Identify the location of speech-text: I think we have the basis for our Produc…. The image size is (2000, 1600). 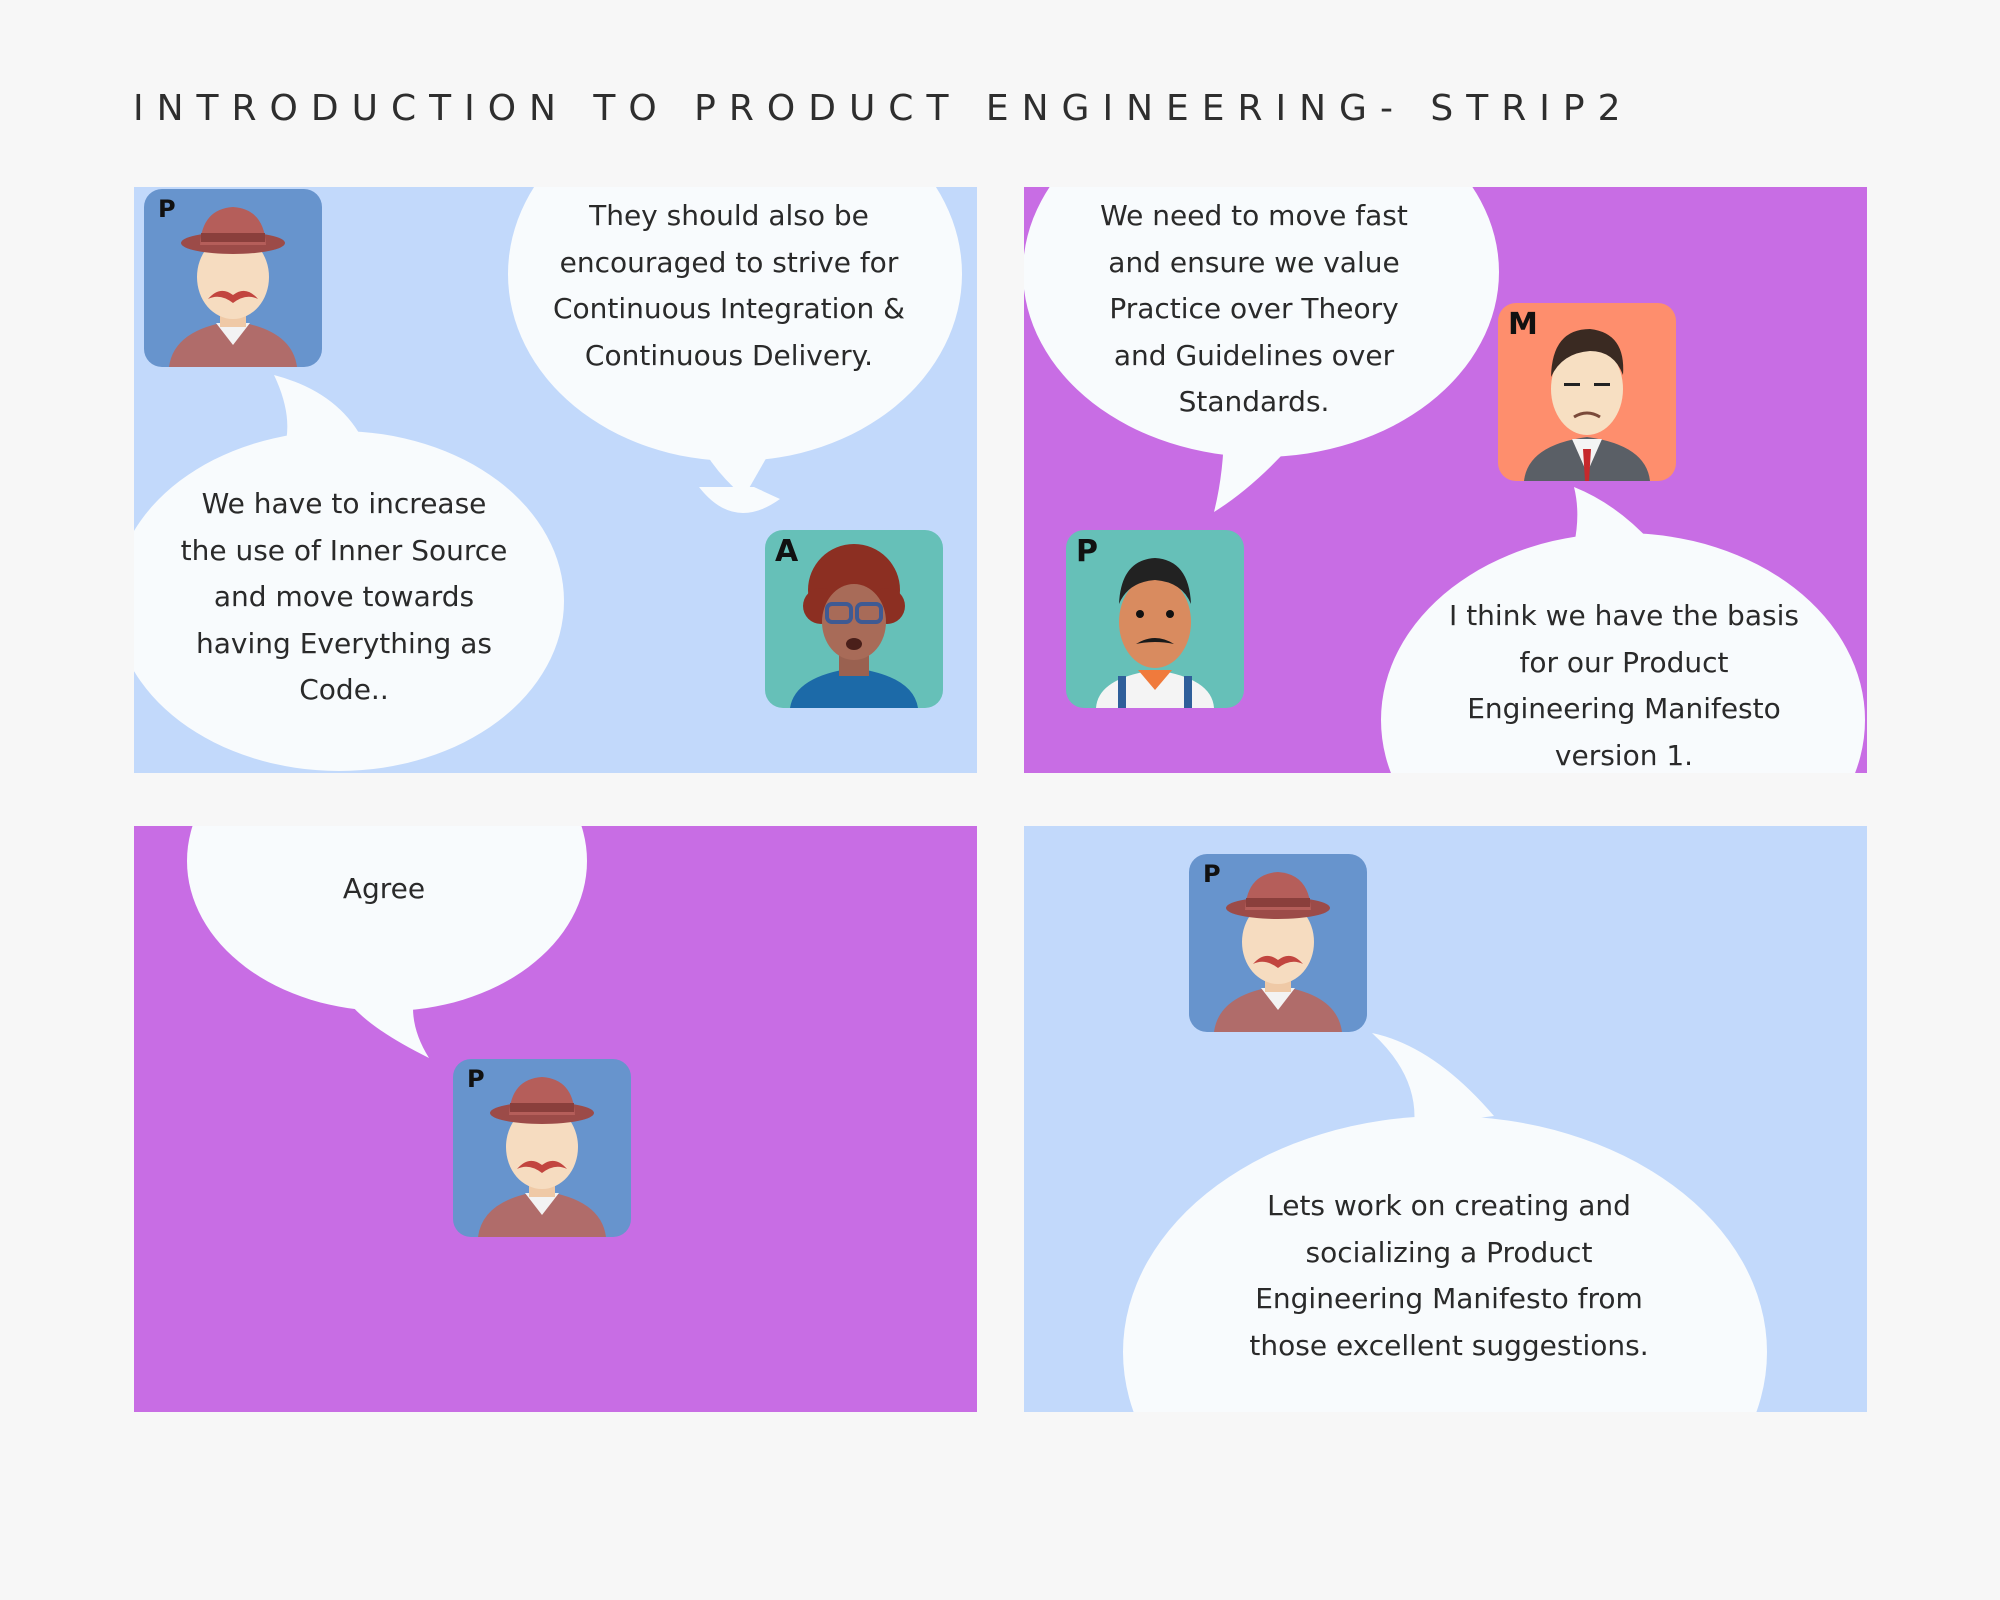
(1624, 685).